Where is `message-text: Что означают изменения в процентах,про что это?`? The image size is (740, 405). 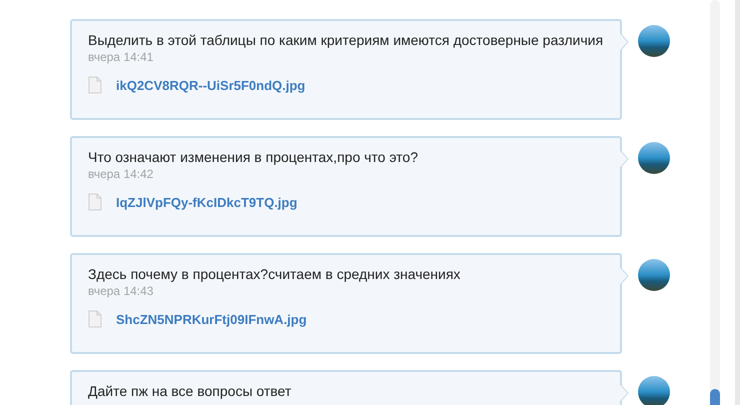
message-text: Что означают изменения в процентах,про что это? is located at coordinates (254, 157).